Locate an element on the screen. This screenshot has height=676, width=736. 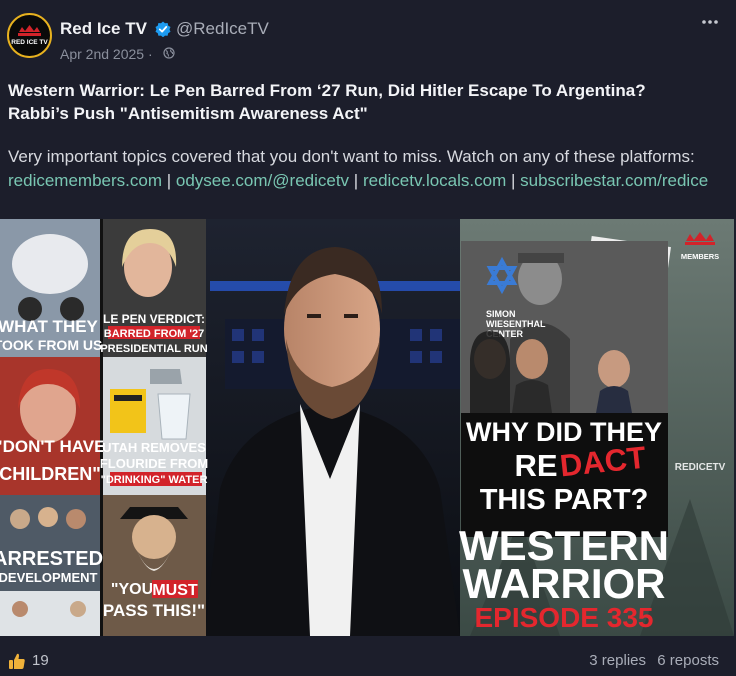
tile-4-line-2: FLOURIDE FROM is located at coordinates (154, 463).